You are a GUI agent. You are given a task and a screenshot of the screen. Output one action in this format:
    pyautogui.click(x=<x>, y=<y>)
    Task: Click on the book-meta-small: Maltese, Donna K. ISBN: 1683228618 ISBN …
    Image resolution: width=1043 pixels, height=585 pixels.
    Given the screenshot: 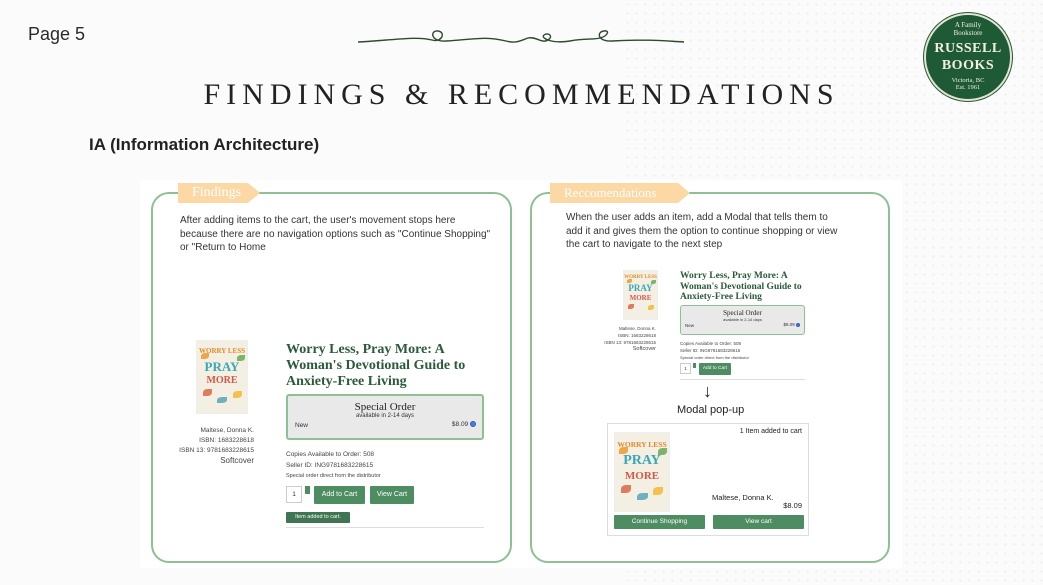 What is the action you would take?
    pyautogui.click(x=630, y=339)
    